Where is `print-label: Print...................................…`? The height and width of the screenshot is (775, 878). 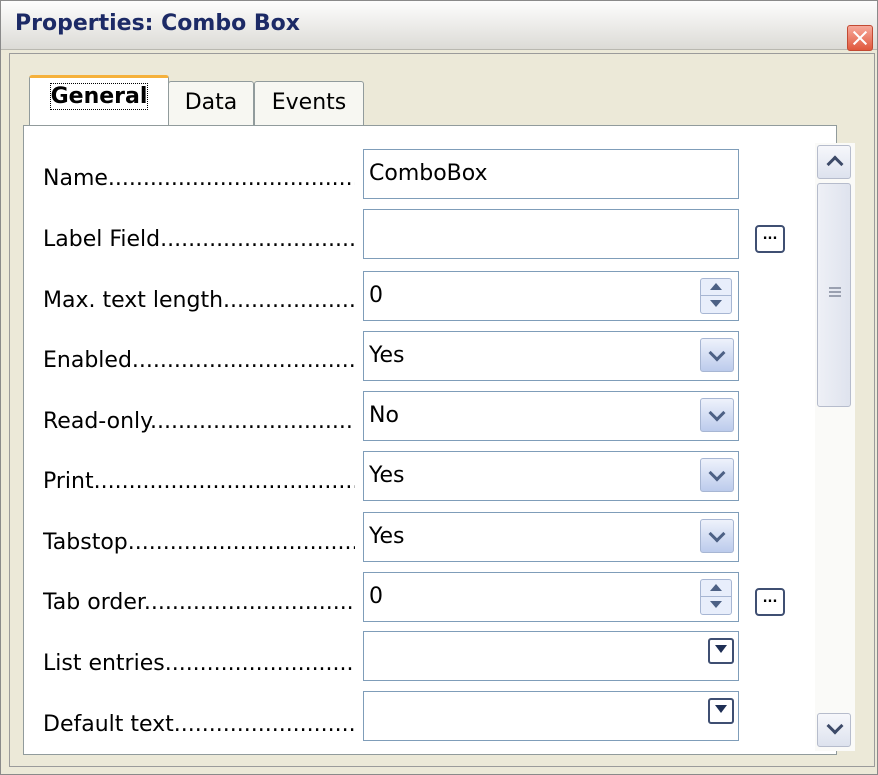
print-label: Print...................................… is located at coordinates (199, 481).